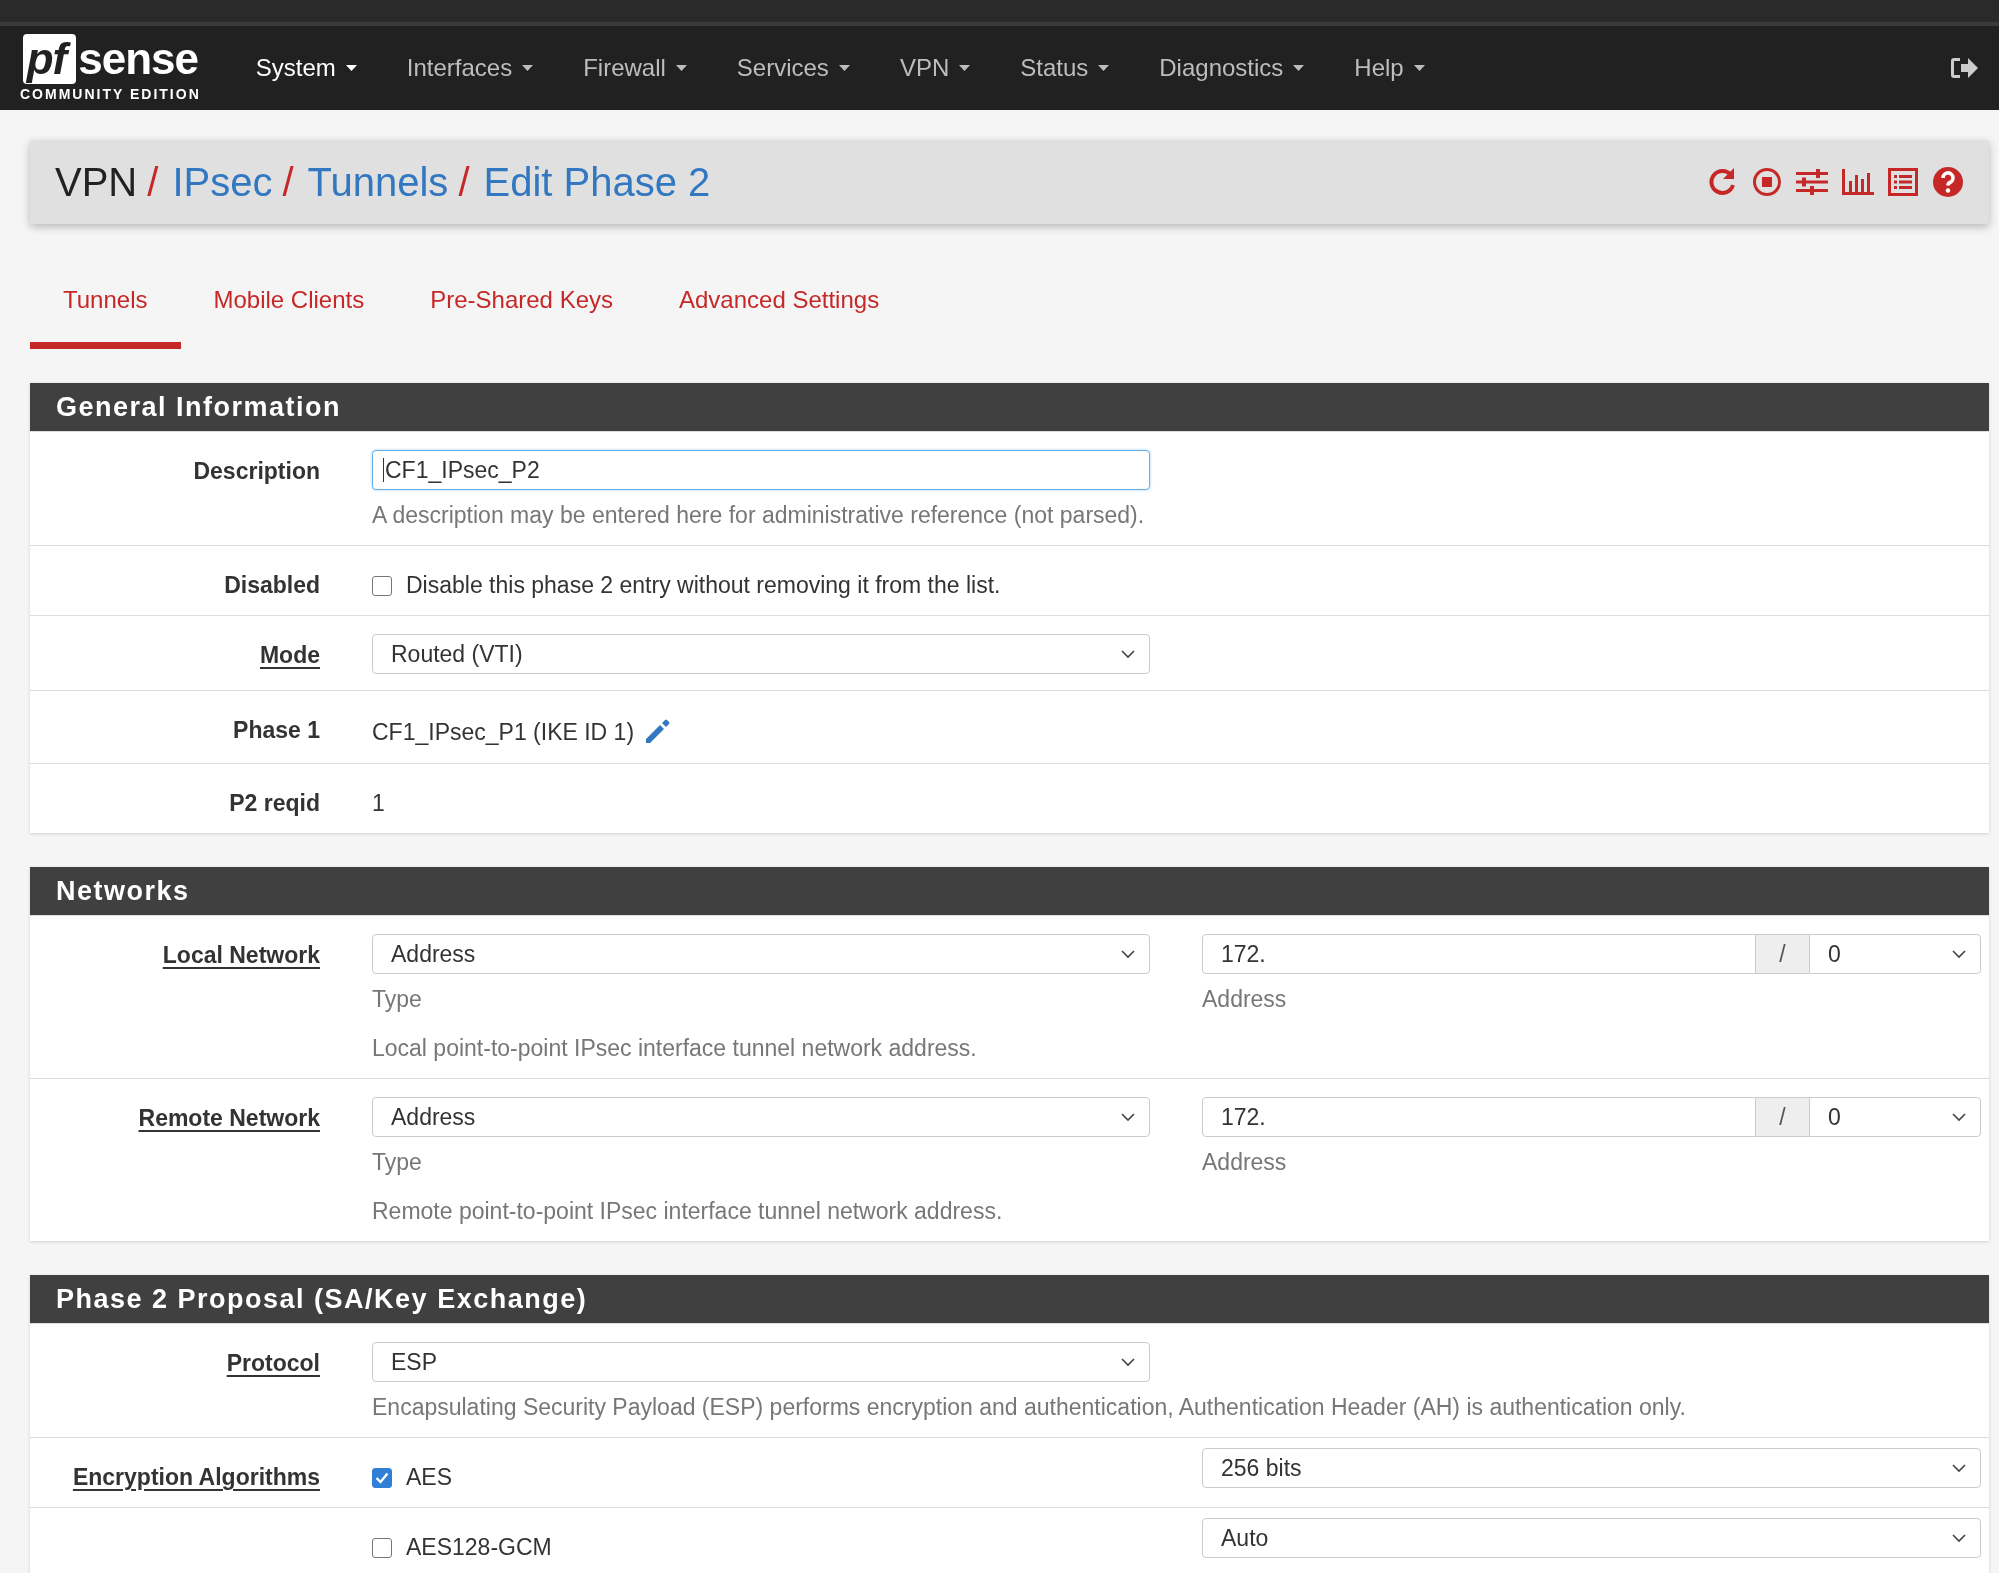 The height and width of the screenshot is (1573, 1999). What do you see at coordinates (1065, 68) in the screenshot?
I see `menu-item: Status` at bounding box center [1065, 68].